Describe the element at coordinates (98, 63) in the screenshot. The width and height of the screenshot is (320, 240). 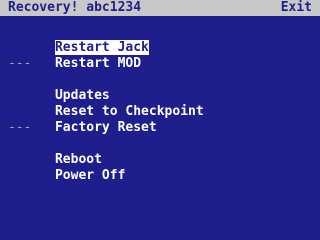
I see `menu-item-label: Restart MOD` at that location.